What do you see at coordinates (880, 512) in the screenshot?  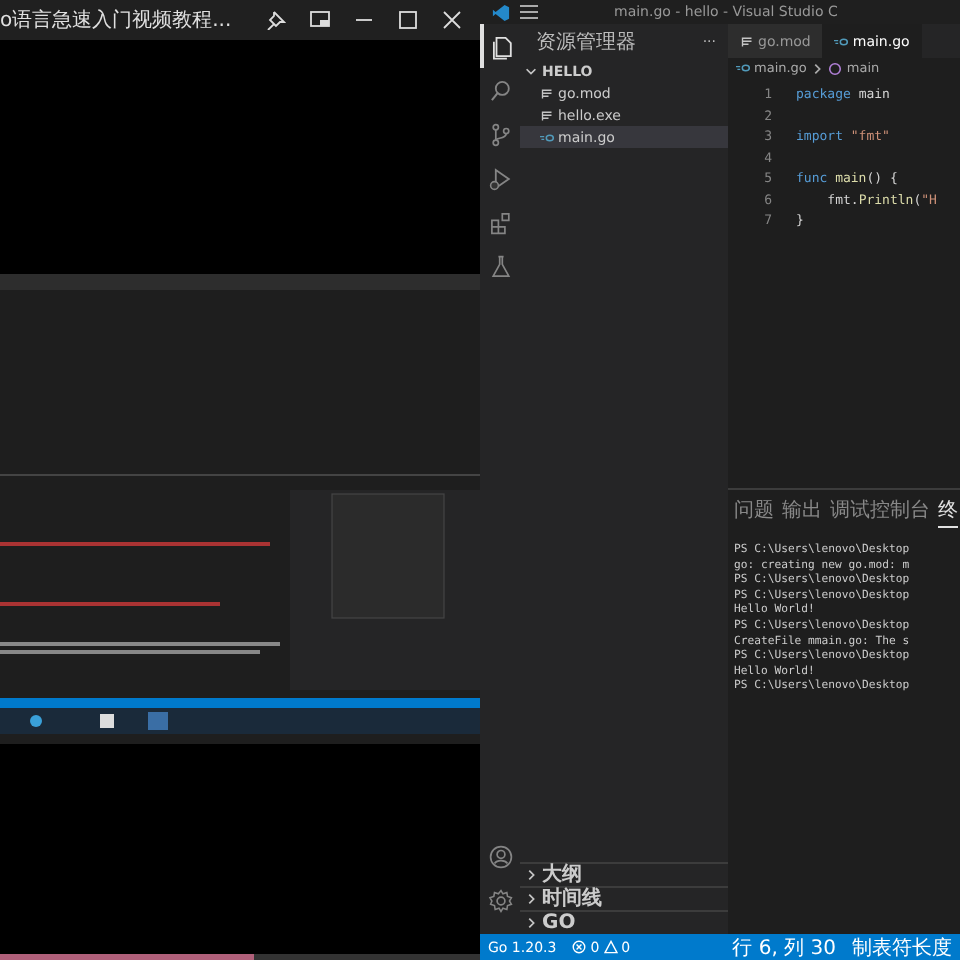 I see `panel-tab: 调试控制台` at bounding box center [880, 512].